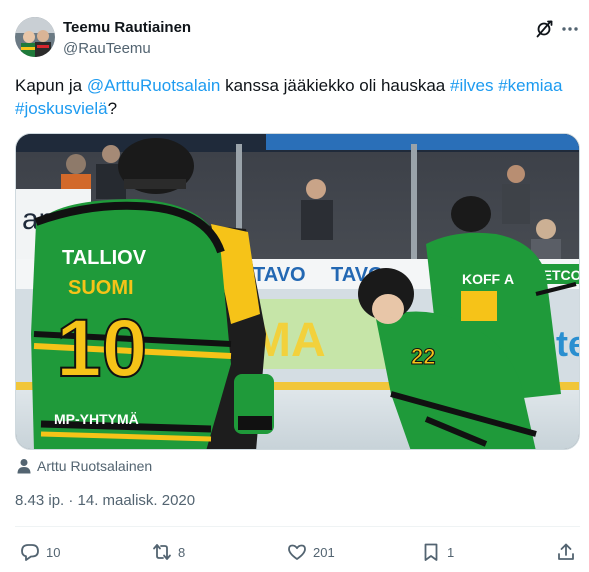 The height and width of the screenshot is (572, 589). What do you see at coordinates (51, 85) in the screenshot?
I see `tweet-text-segment: Kapun ja` at bounding box center [51, 85].